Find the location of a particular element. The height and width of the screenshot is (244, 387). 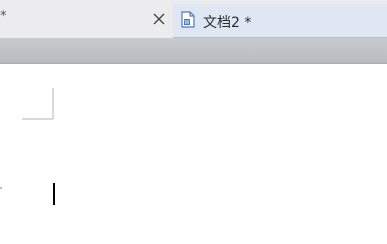

toolbar-strip is located at coordinates (193, 51).